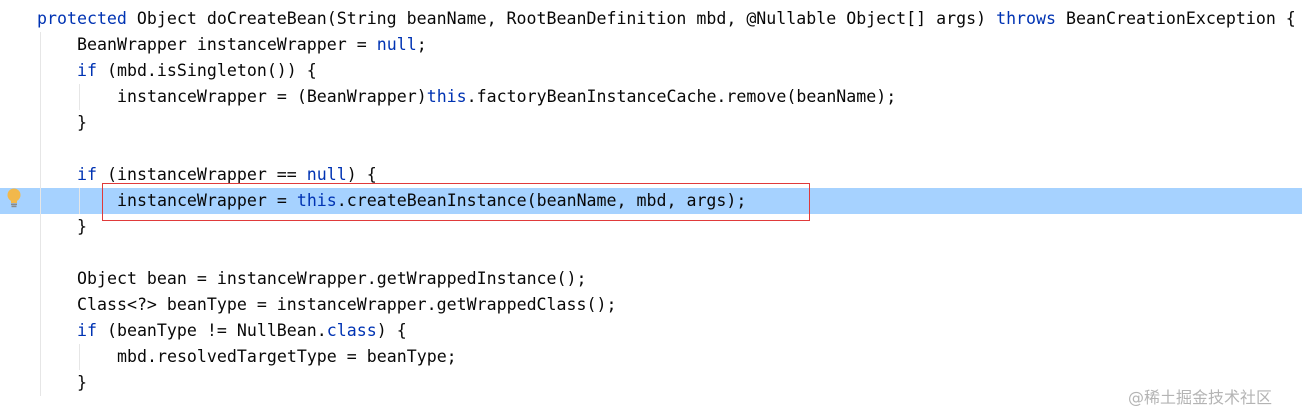  I want to click on code-text: if (mbd.isSingleton()) {, so click(197, 71).